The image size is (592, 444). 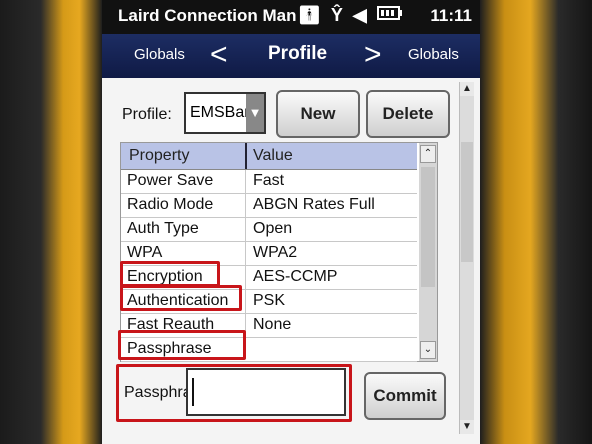 I want to click on table-scroll-thumb, so click(x=428, y=227).